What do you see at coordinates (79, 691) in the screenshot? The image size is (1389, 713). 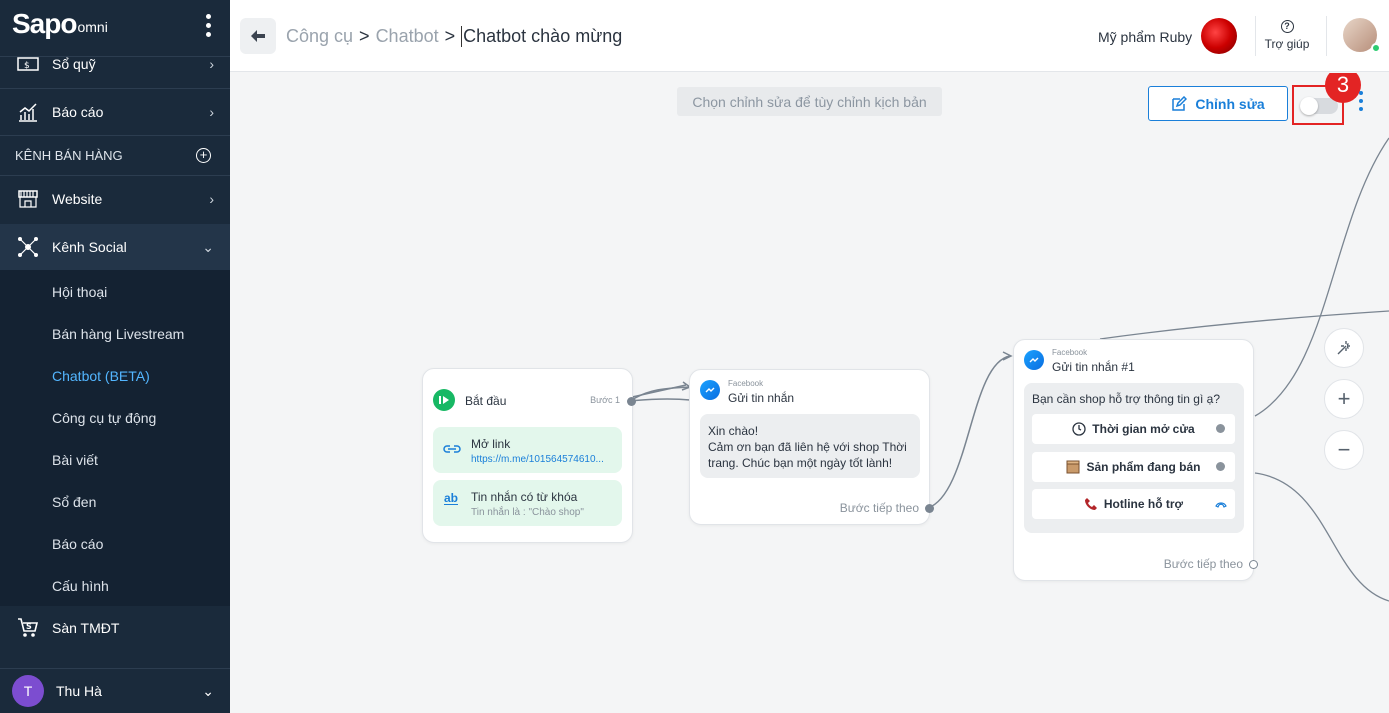 I see `user-name: Thu Hà` at bounding box center [79, 691].